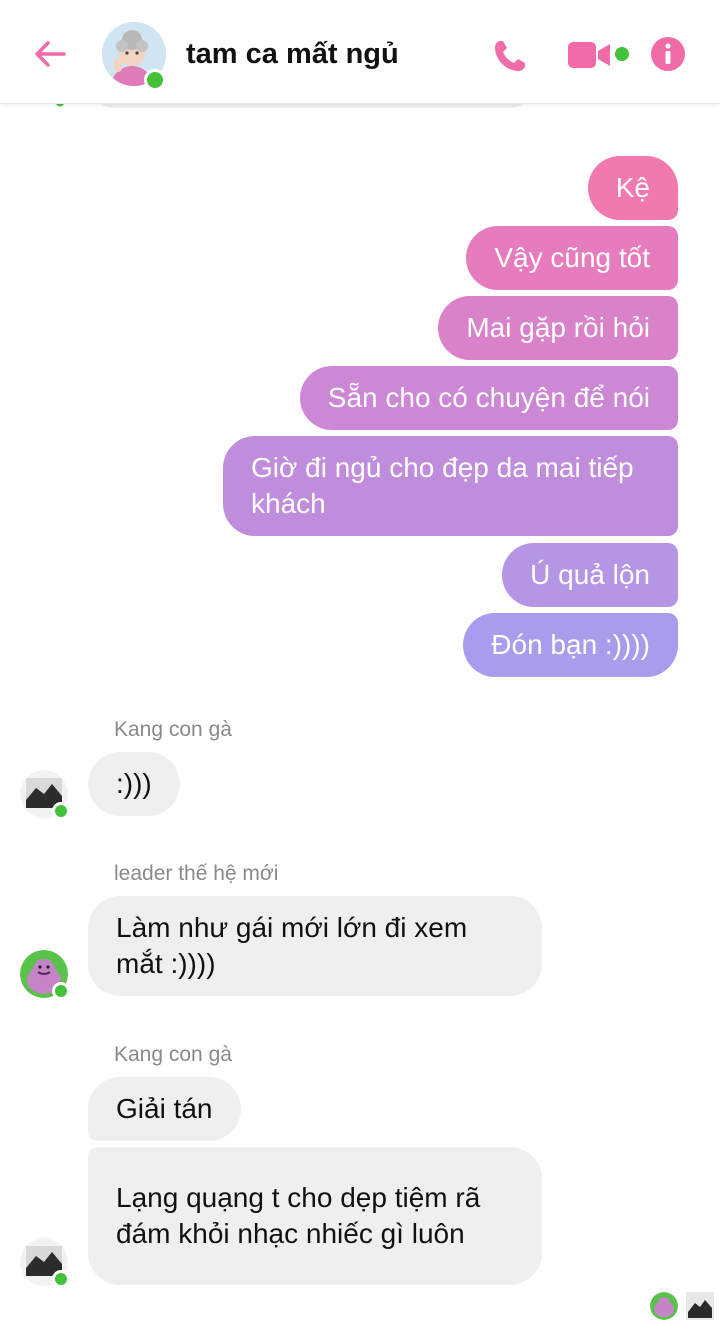 The image size is (720, 1328). I want to click on incoming-message: Làm như gái mới lớn đi xem mắt :)))), so click(315, 946).